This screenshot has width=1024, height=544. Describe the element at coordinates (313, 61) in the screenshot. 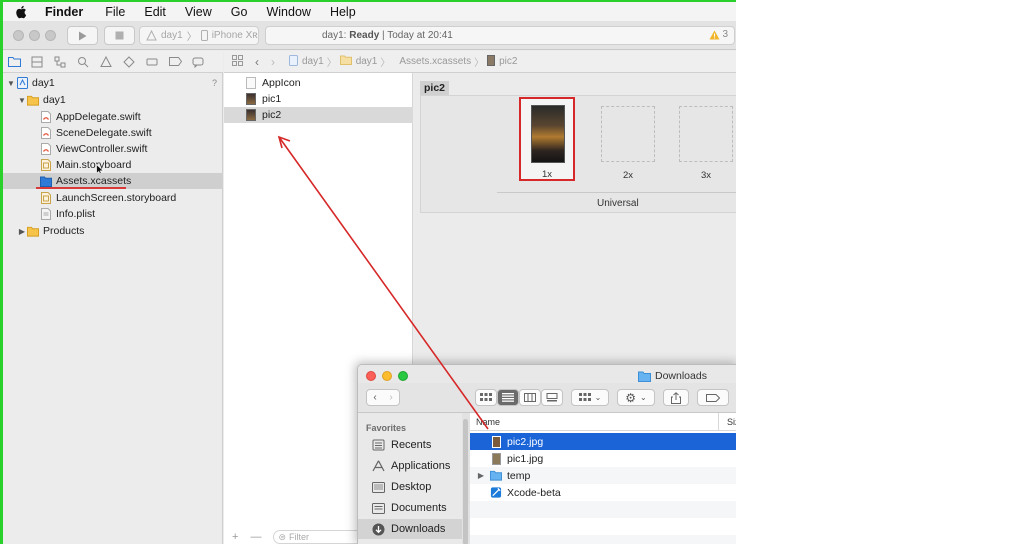

I see `jump-crumb-project: day1` at that location.